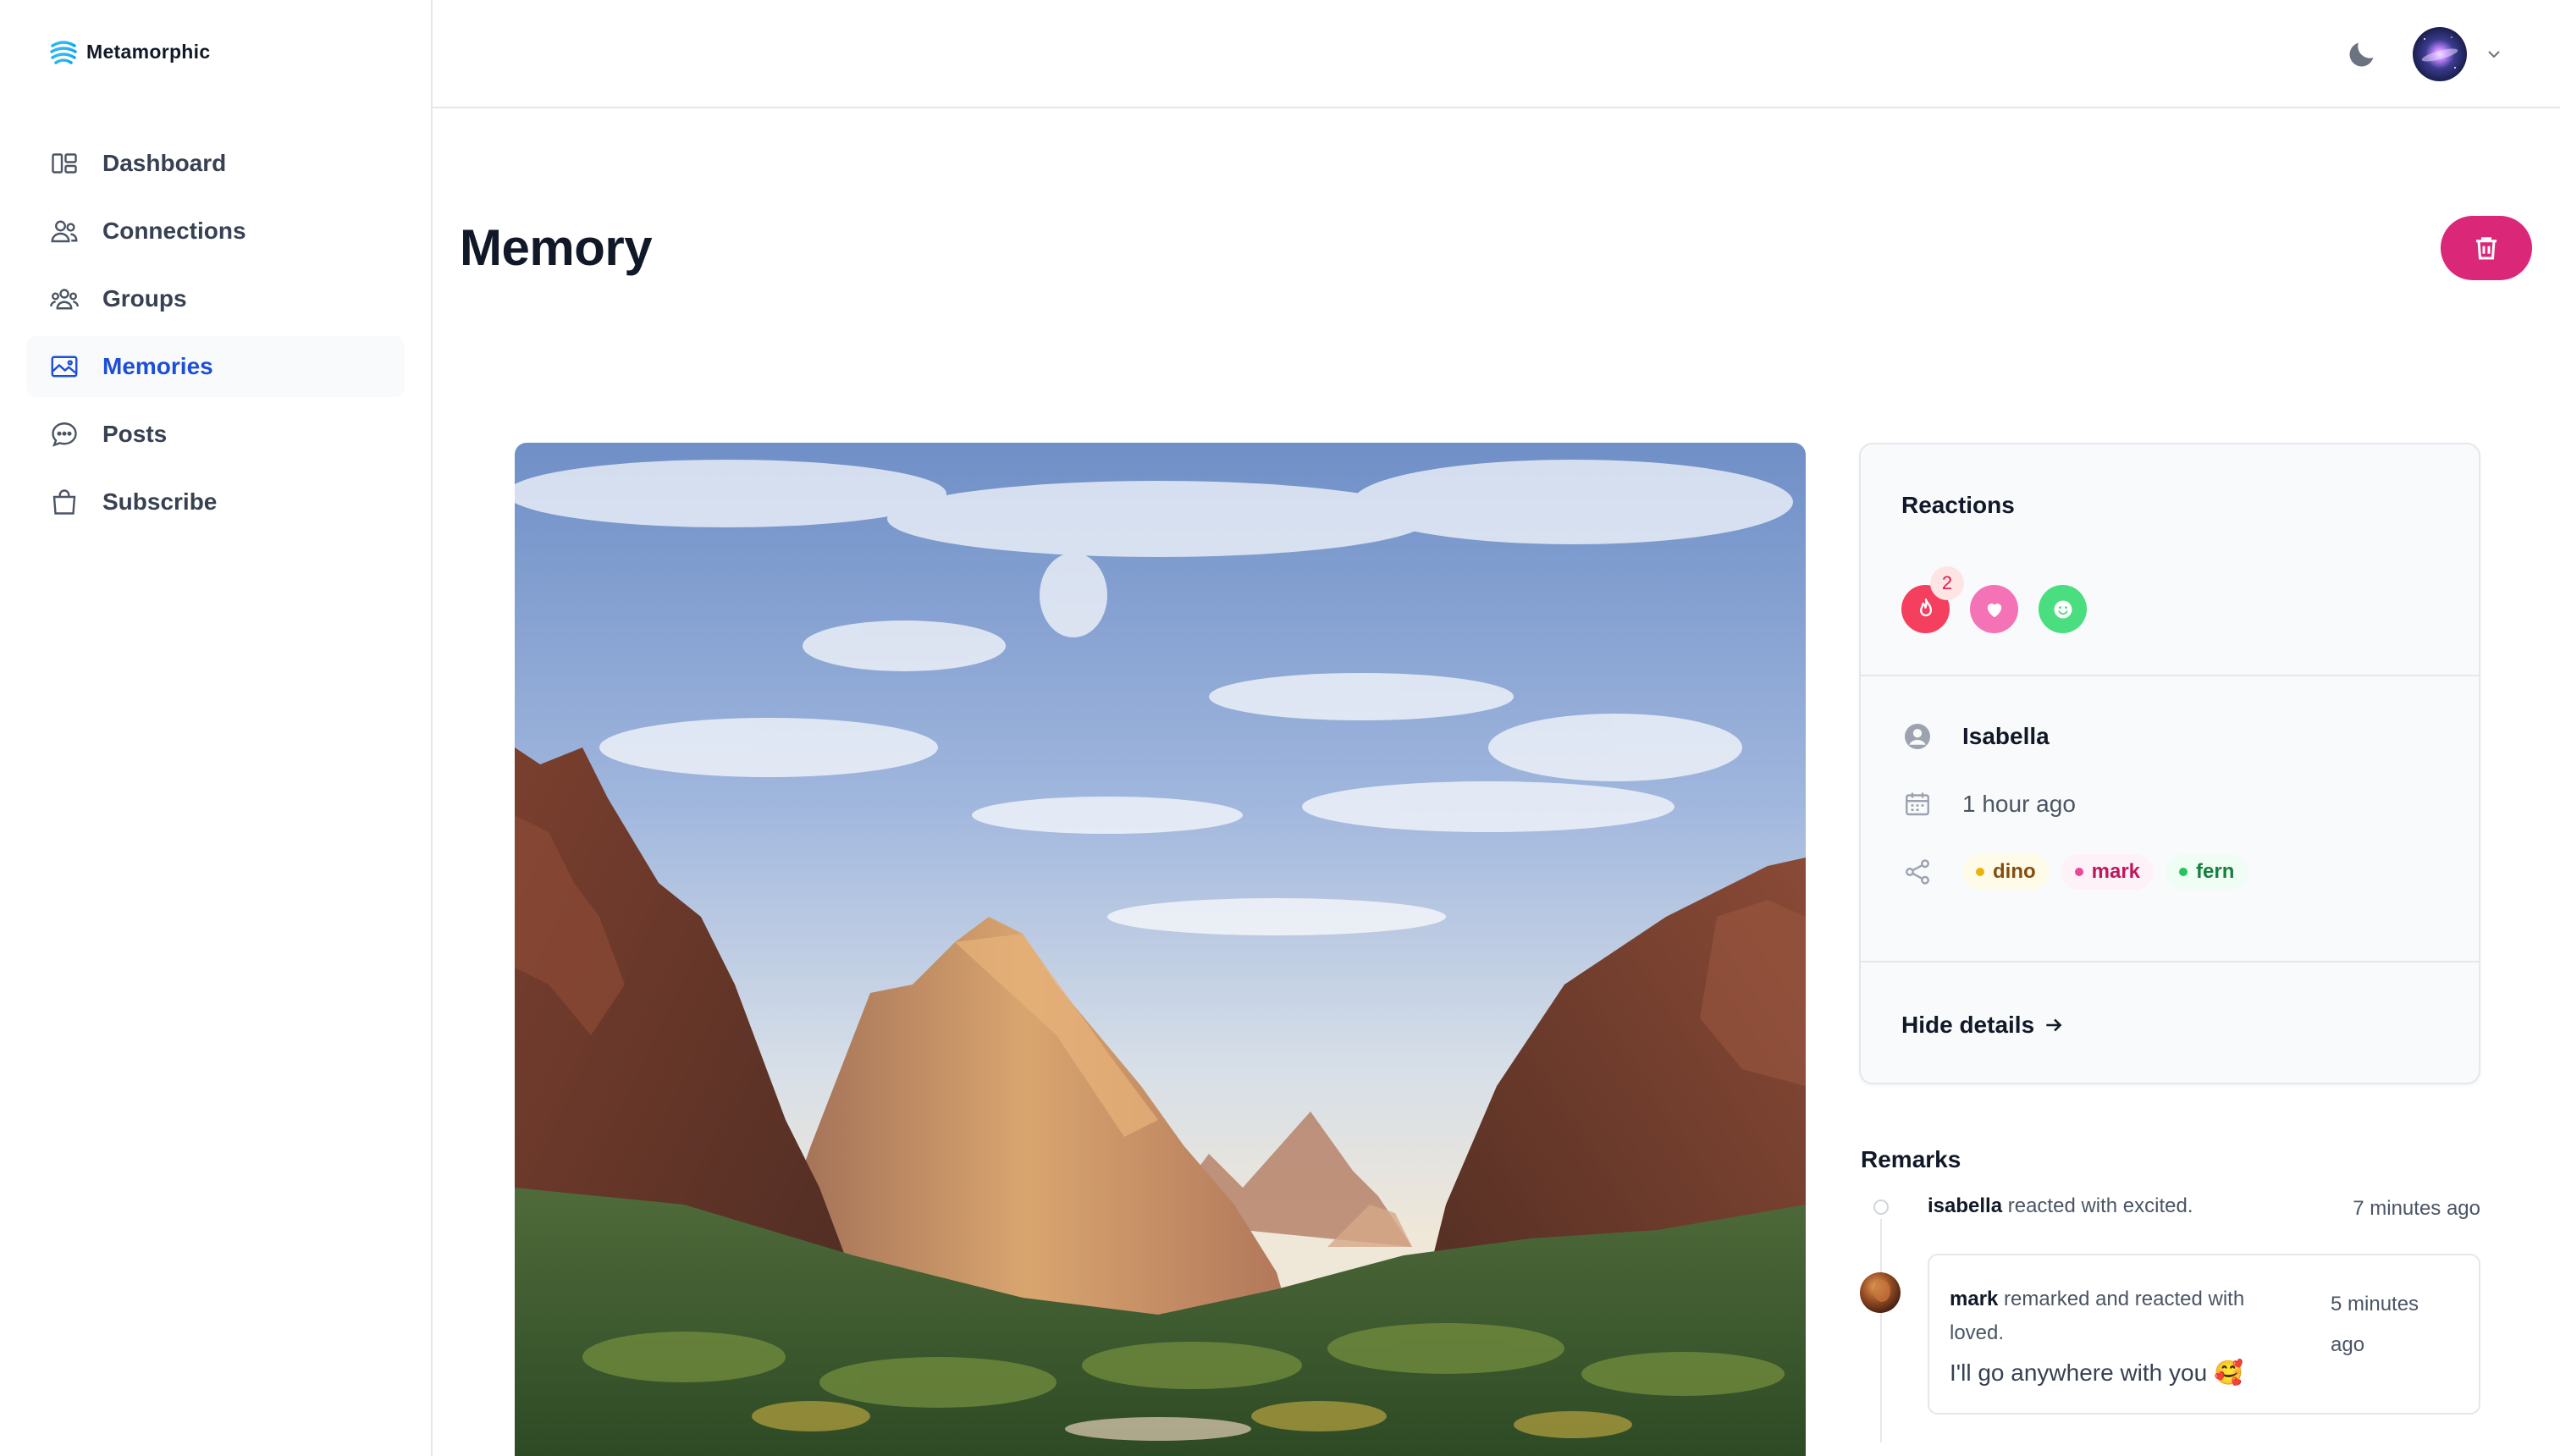 This screenshot has height=1456, width=2560. What do you see at coordinates (1965, 1205) in the screenshot?
I see `remark-user: isabella` at bounding box center [1965, 1205].